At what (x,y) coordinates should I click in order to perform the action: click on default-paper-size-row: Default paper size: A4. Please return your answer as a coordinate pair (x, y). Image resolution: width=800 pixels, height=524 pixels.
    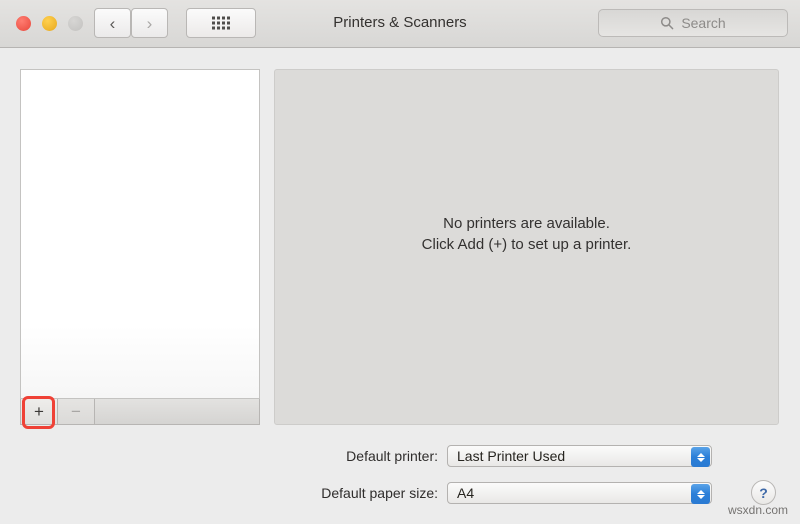
    Looking at the image, I should click on (370, 493).